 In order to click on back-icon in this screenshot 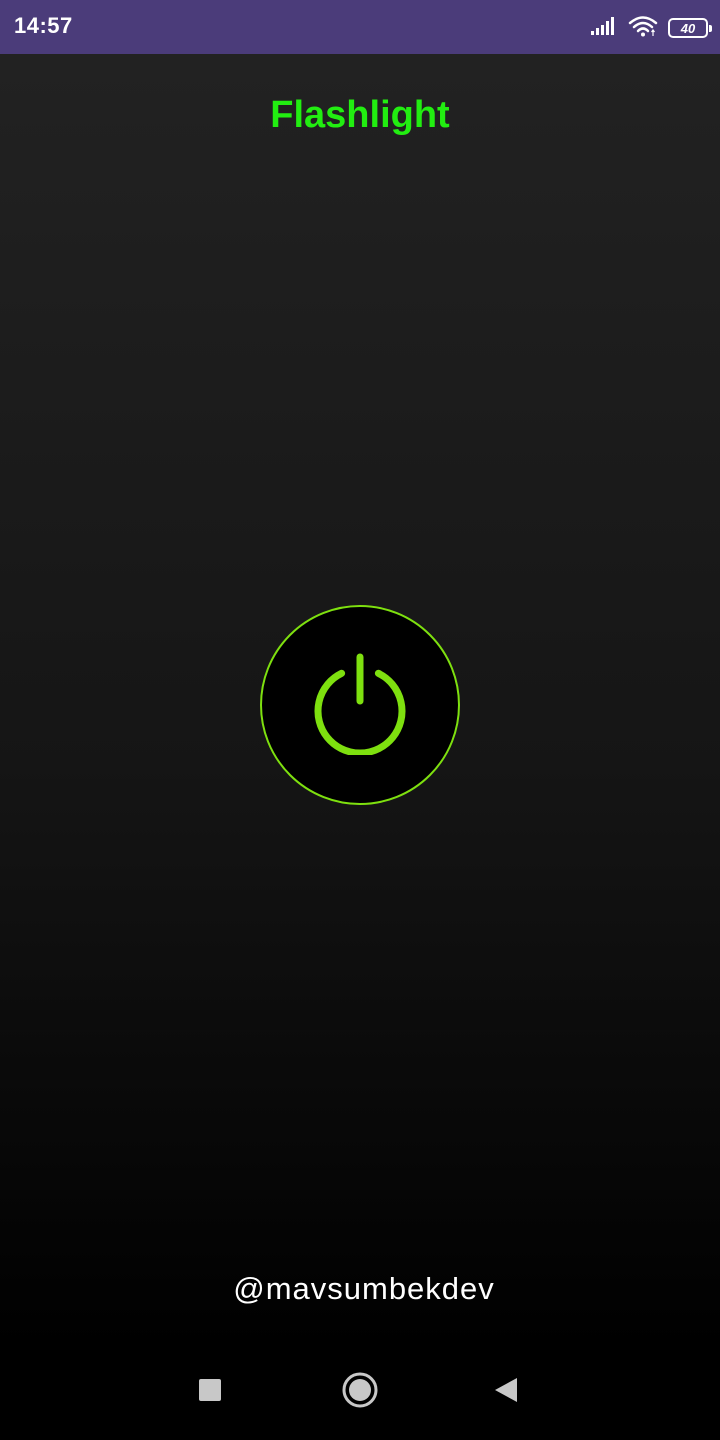, I will do `click(506, 1392)`.